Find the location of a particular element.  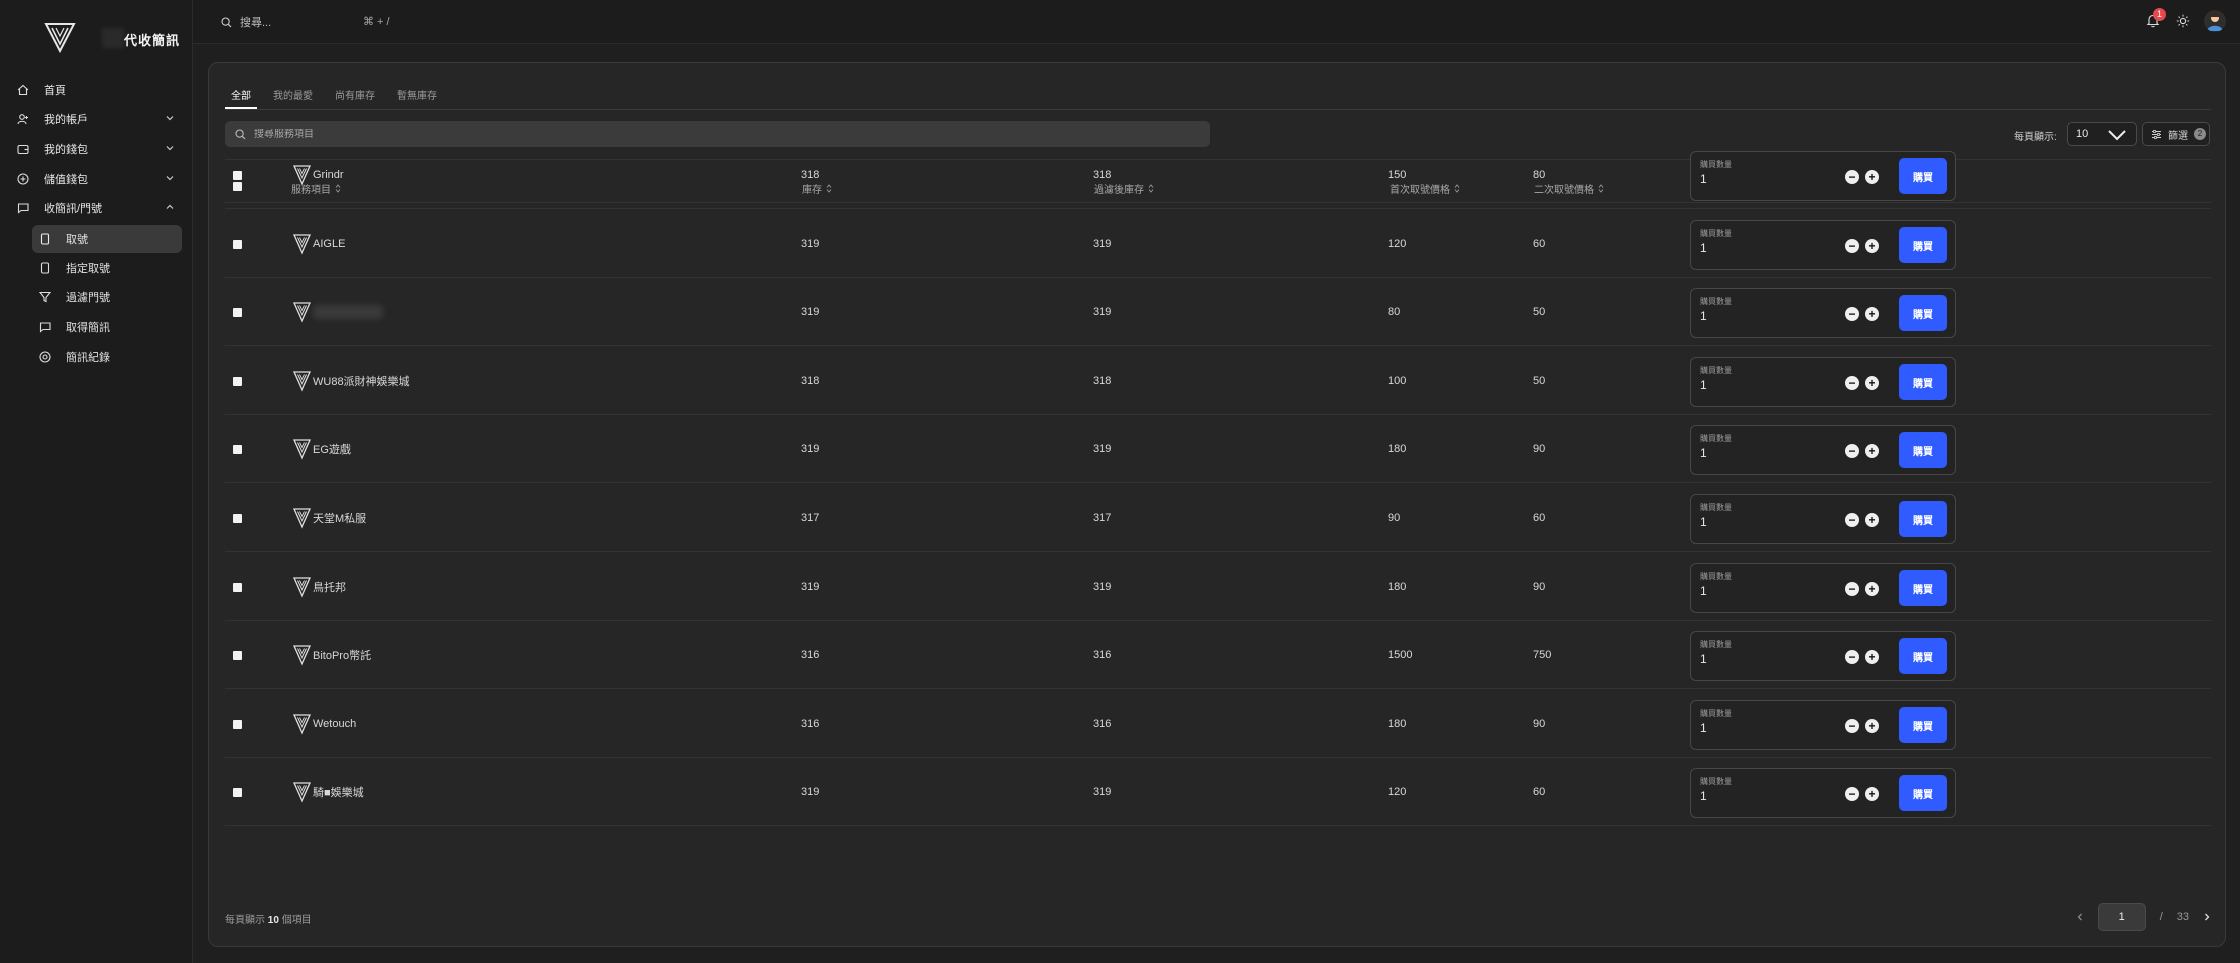

second-price-cell: 50 is located at coordinates (1539, 381).